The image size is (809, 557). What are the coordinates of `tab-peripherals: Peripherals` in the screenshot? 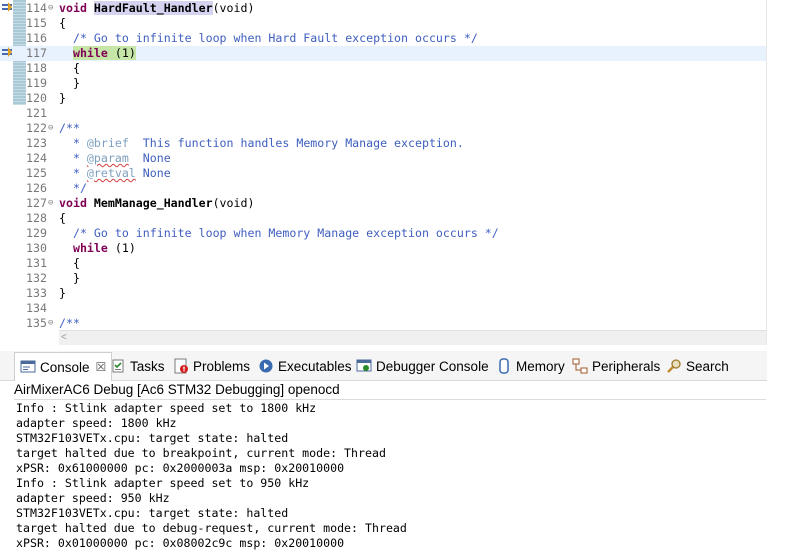 It's located at (616, 366).